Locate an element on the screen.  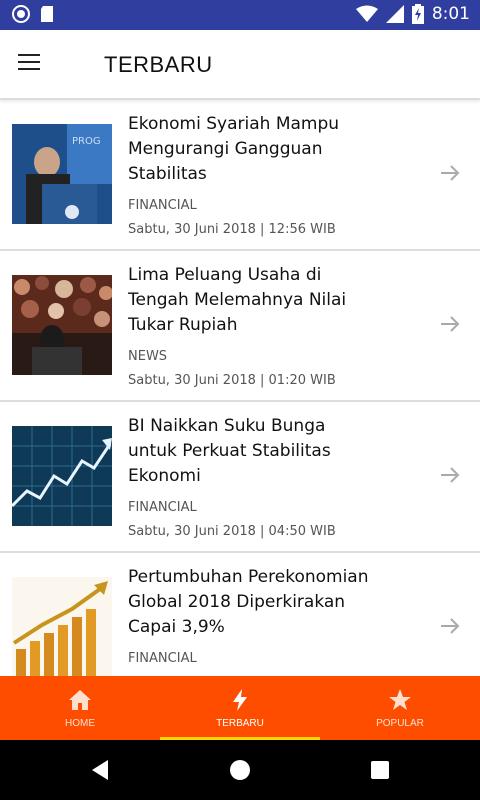
cell-signal-icon is located at coordinates (394, 14).